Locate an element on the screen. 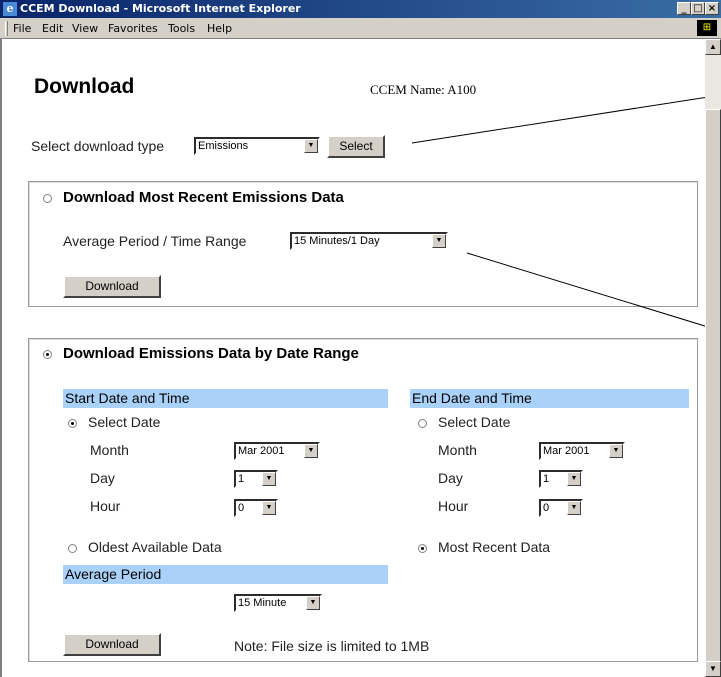 The width and height of the screenshot is (721, 677). start-select-date-label: Select Date is located at coordinates (124, 422).